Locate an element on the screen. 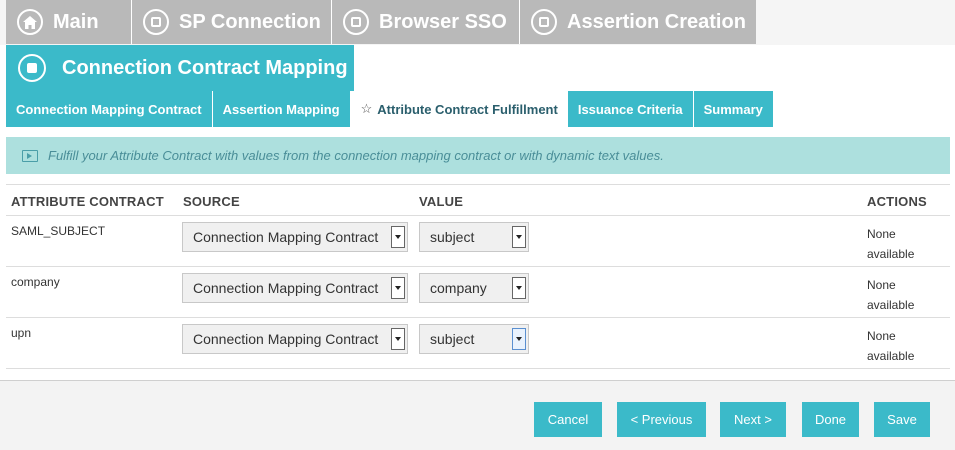 The height and width of the screenshot is (450, 955). done-button: Done is located at coordinates (830, 419).